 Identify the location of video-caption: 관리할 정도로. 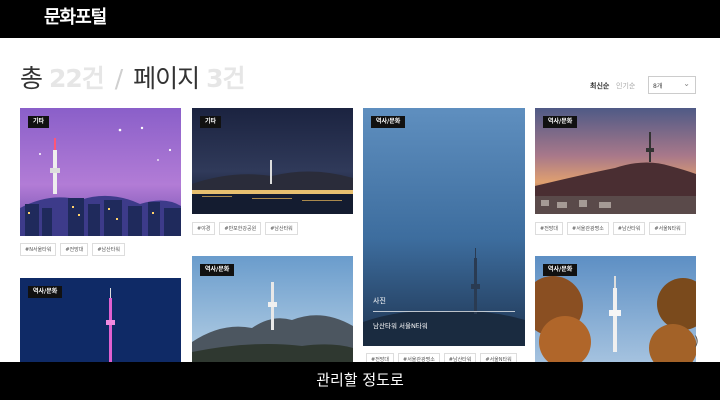
(360, 380).